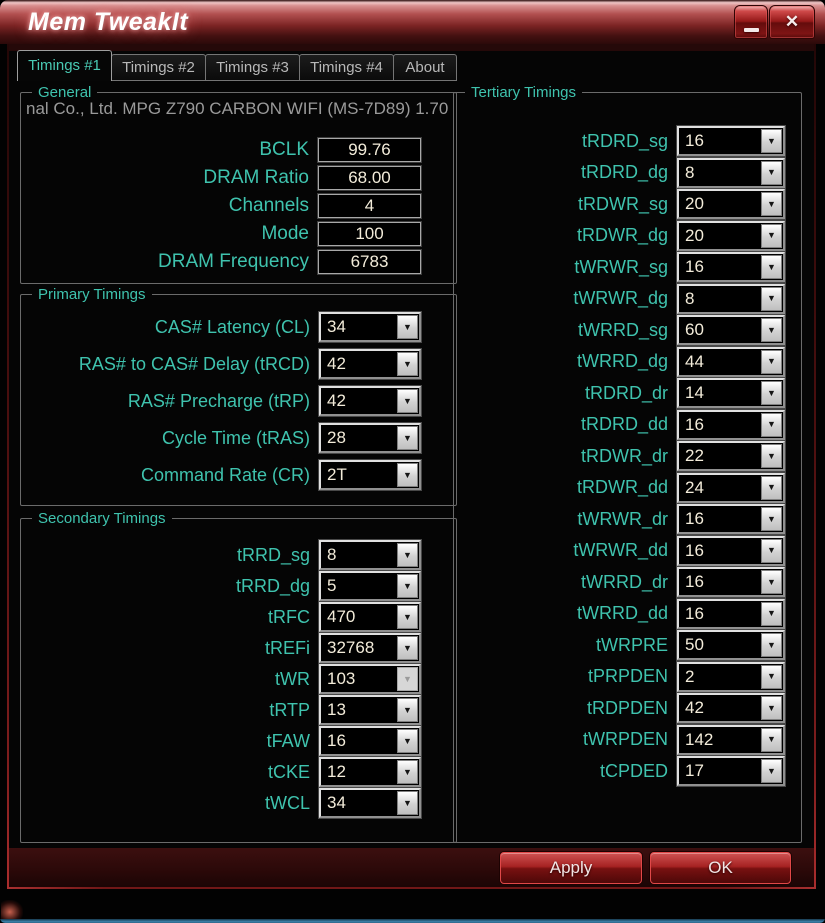 The width and height of the screenshot is (825, 923). I want to click on timing-dropdown: 22 ▼, so click(731, 456).